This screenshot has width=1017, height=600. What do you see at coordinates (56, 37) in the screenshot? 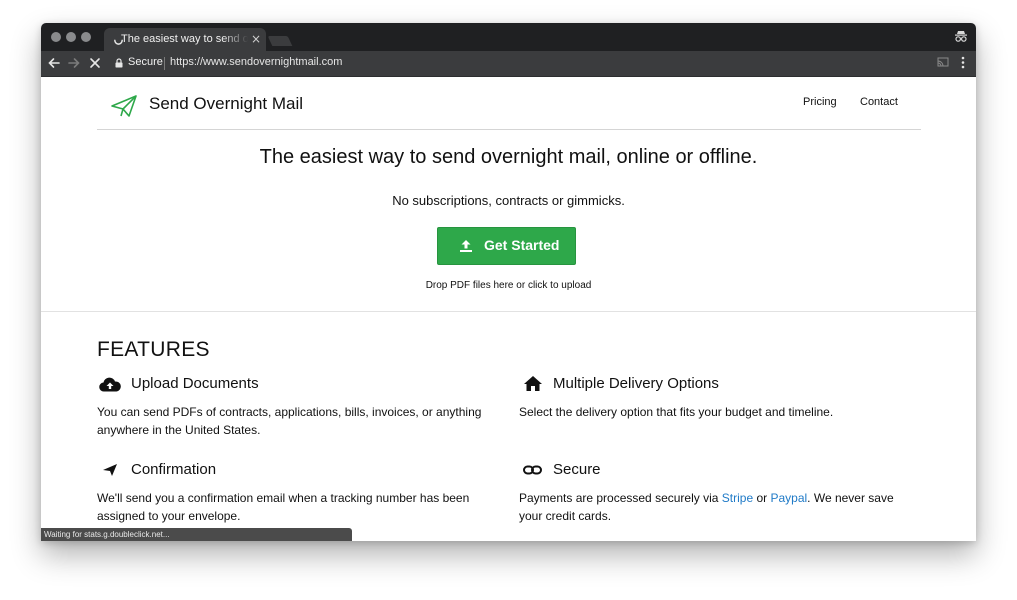
I see `window-close-button` at bounding box center [56, 37].